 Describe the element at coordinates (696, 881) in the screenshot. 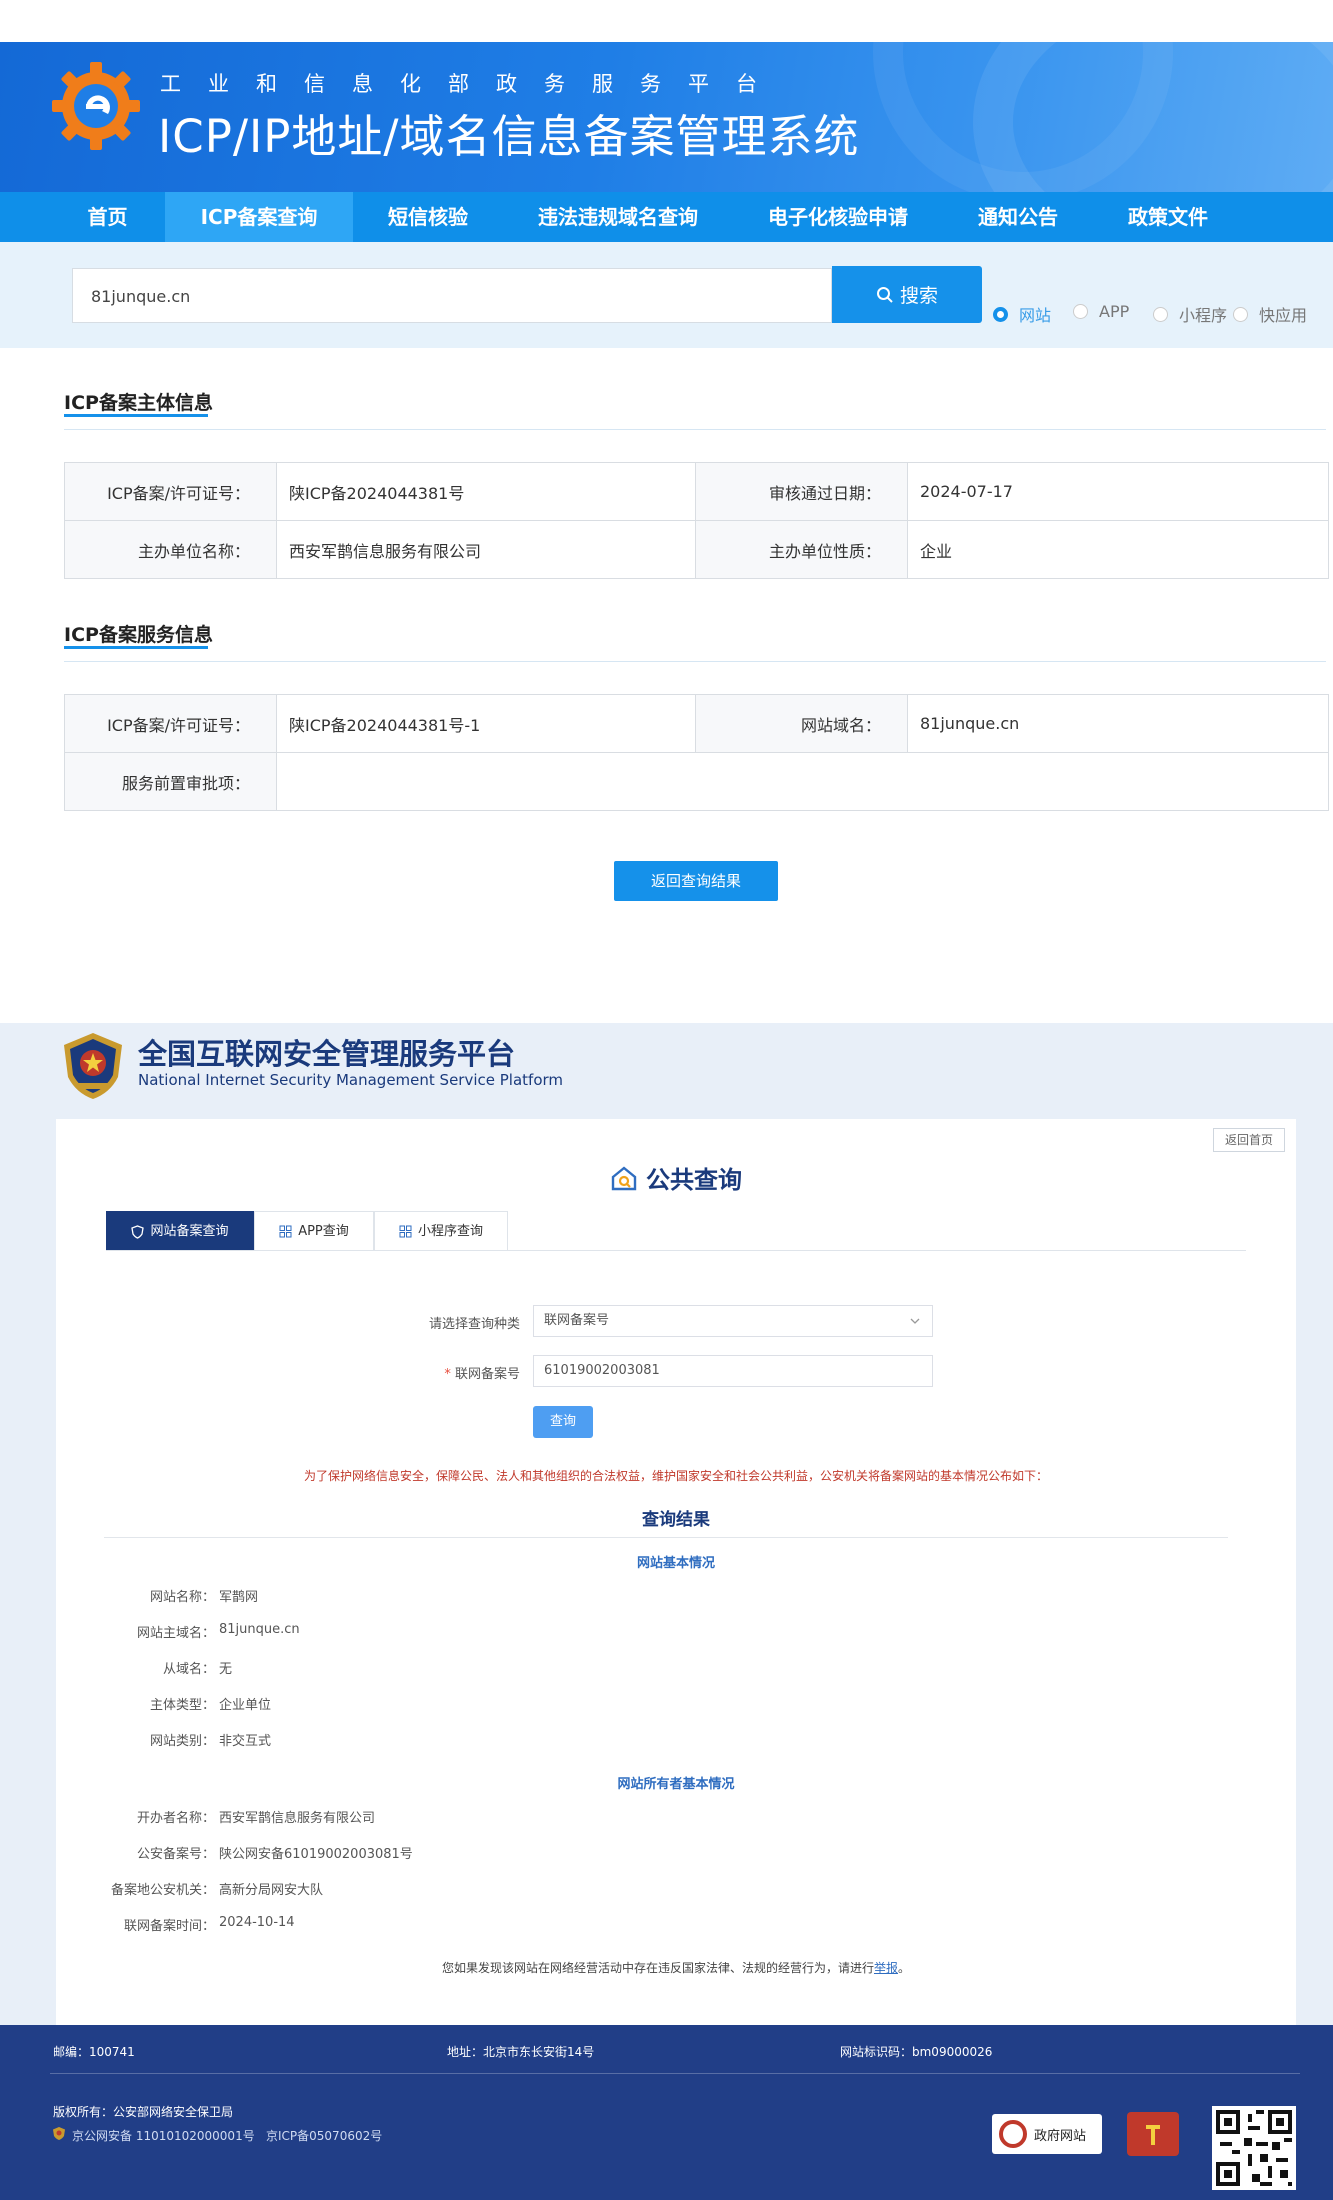

I see `back-to-results-button: 返回查询结果` at that location.